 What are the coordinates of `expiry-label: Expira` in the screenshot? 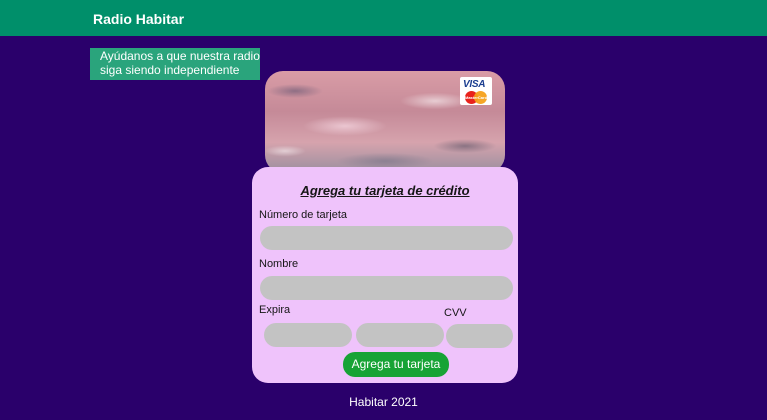 It's located at (275, 310).